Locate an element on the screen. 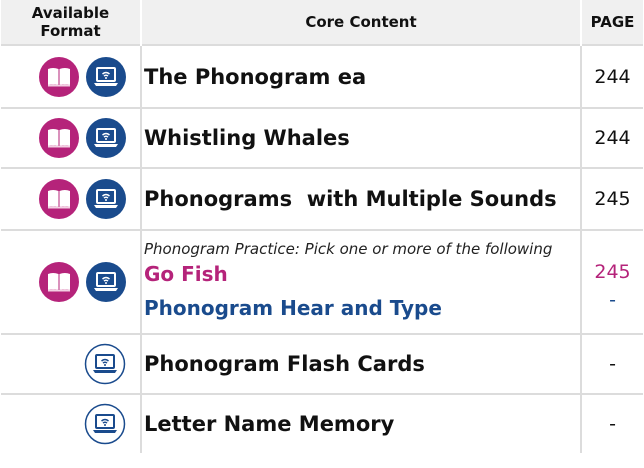 The height and width of the screenshot is (468, 644). content-cell: Phonogram Flash Cards is located at coordinates (361, 363).